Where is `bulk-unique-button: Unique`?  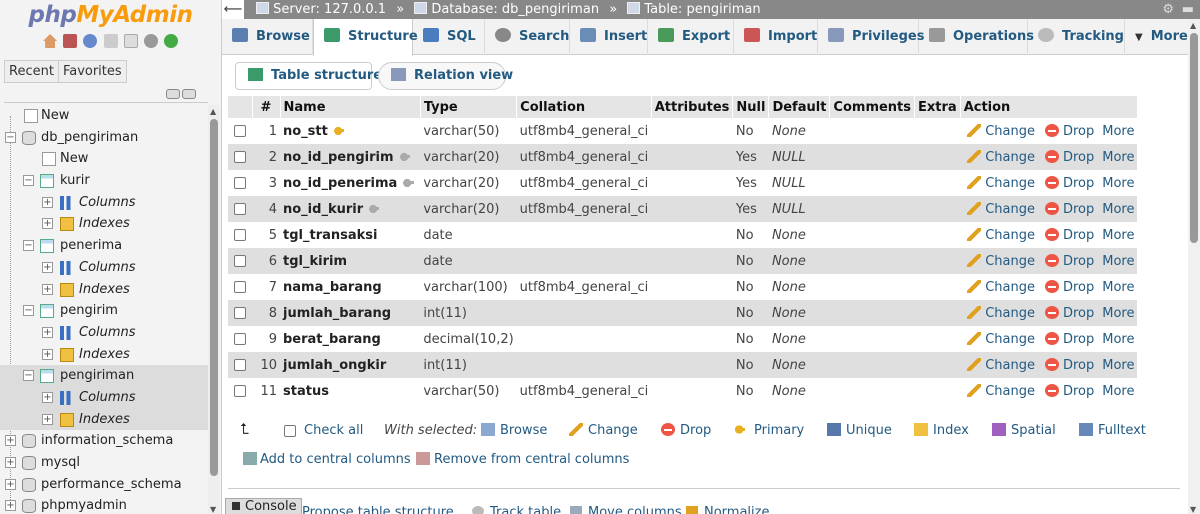
bulk-unique-button: Unique is located at coordinates (859, 430).